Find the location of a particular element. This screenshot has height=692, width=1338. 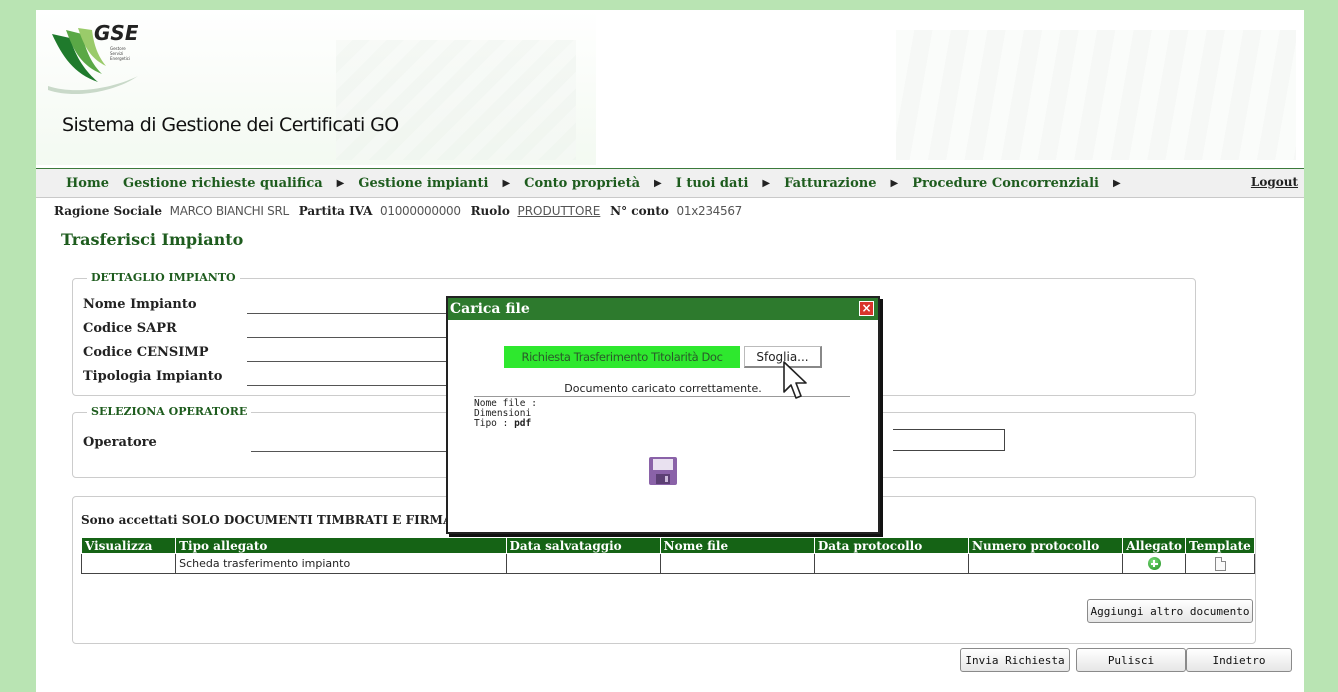

allegato-cell is located at coordinates (1154, 563).